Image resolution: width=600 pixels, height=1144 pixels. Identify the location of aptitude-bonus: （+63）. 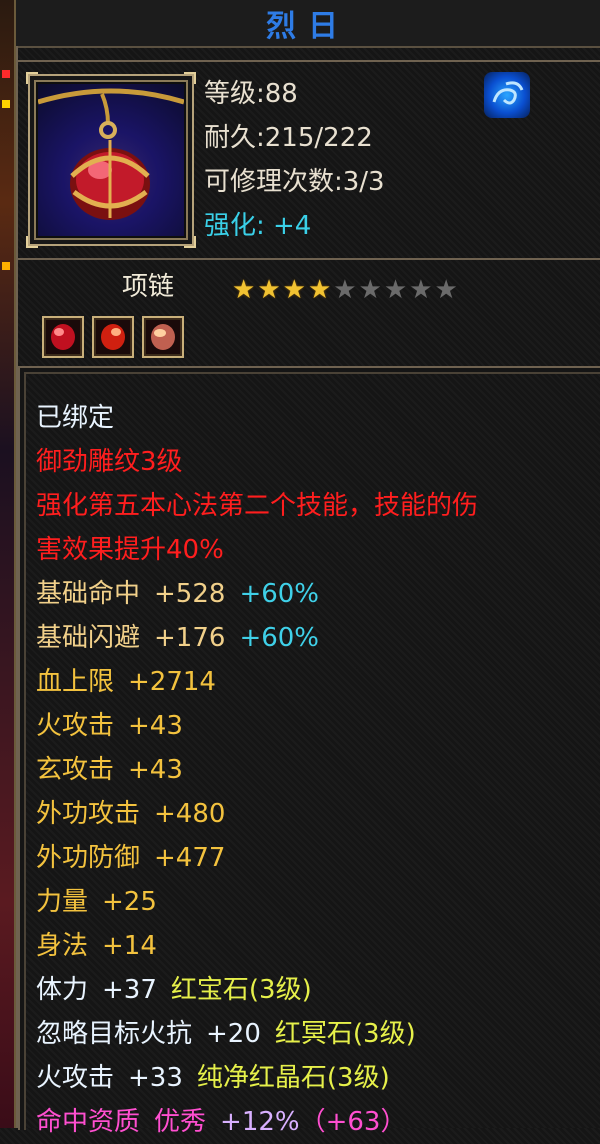
(353, 1122).